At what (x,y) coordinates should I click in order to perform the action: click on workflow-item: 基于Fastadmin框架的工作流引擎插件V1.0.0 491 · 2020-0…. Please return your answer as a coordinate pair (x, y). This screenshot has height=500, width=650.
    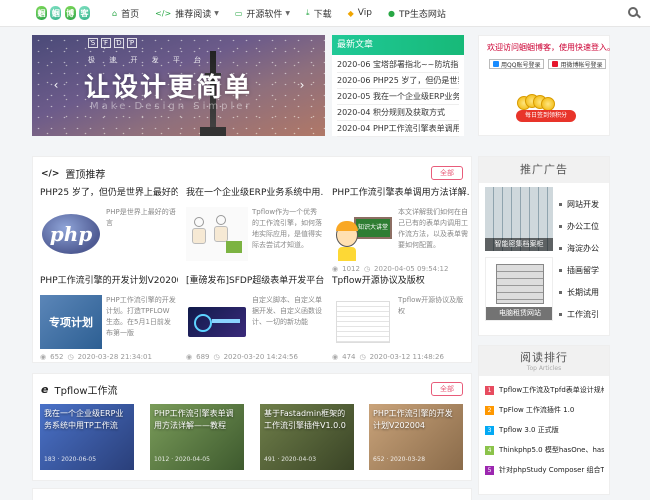
    Looking at the image, I should click on (307, 437).